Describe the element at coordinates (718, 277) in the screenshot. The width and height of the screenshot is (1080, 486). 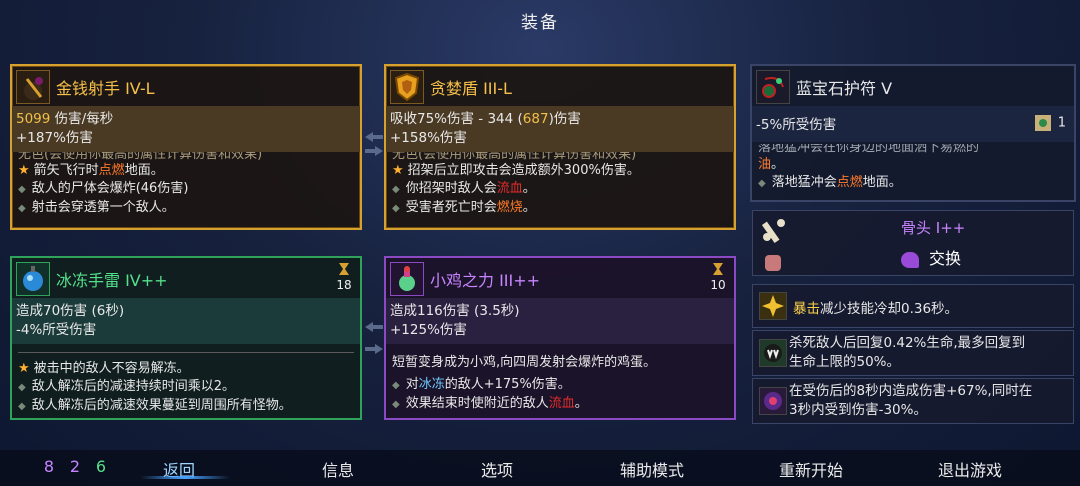
I see `cooldown-timer: 10` at that location.